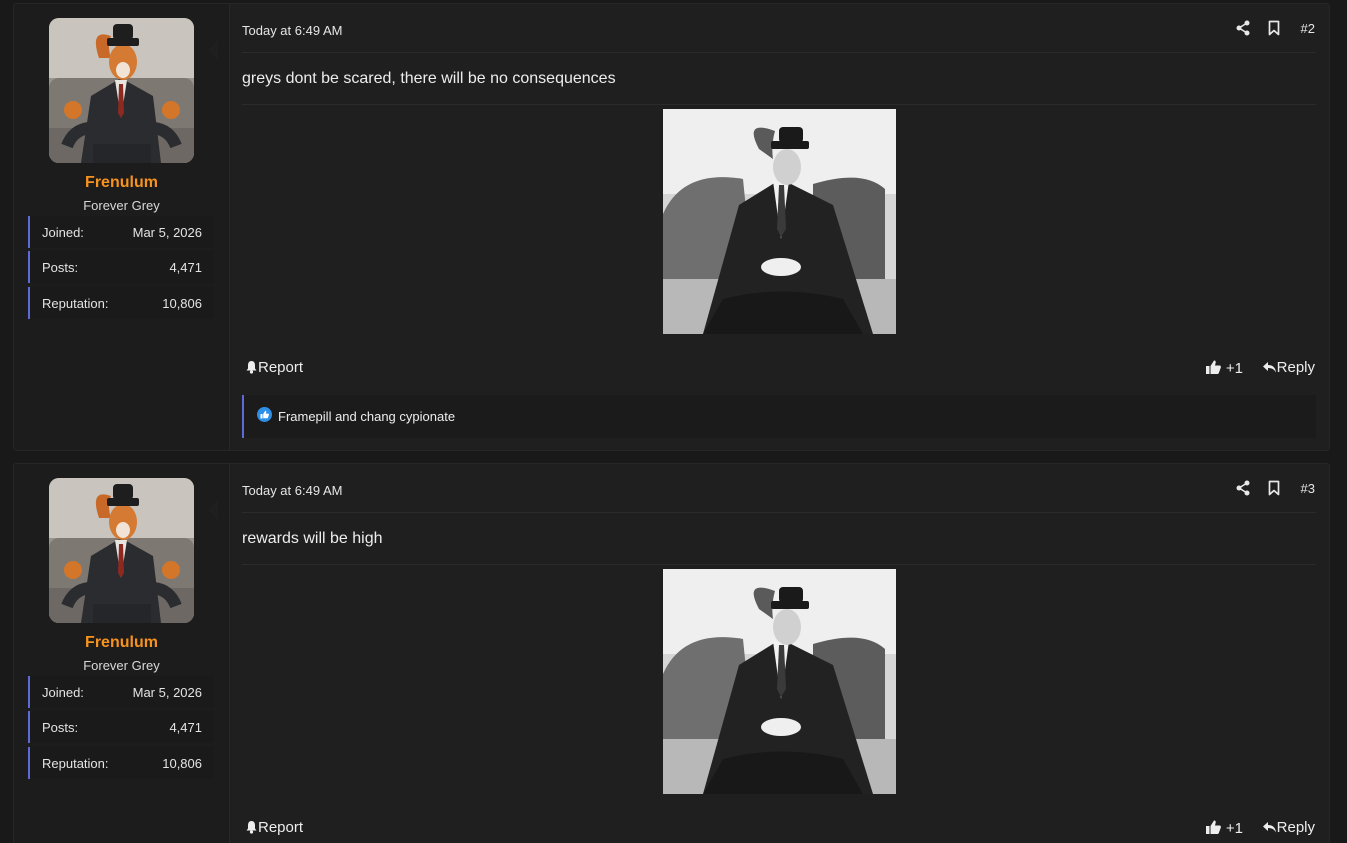 The height and width of the screenshot is (843, 1347). I want to click on reactions-text: Framepill and chang cypionate, so click(366, 416).